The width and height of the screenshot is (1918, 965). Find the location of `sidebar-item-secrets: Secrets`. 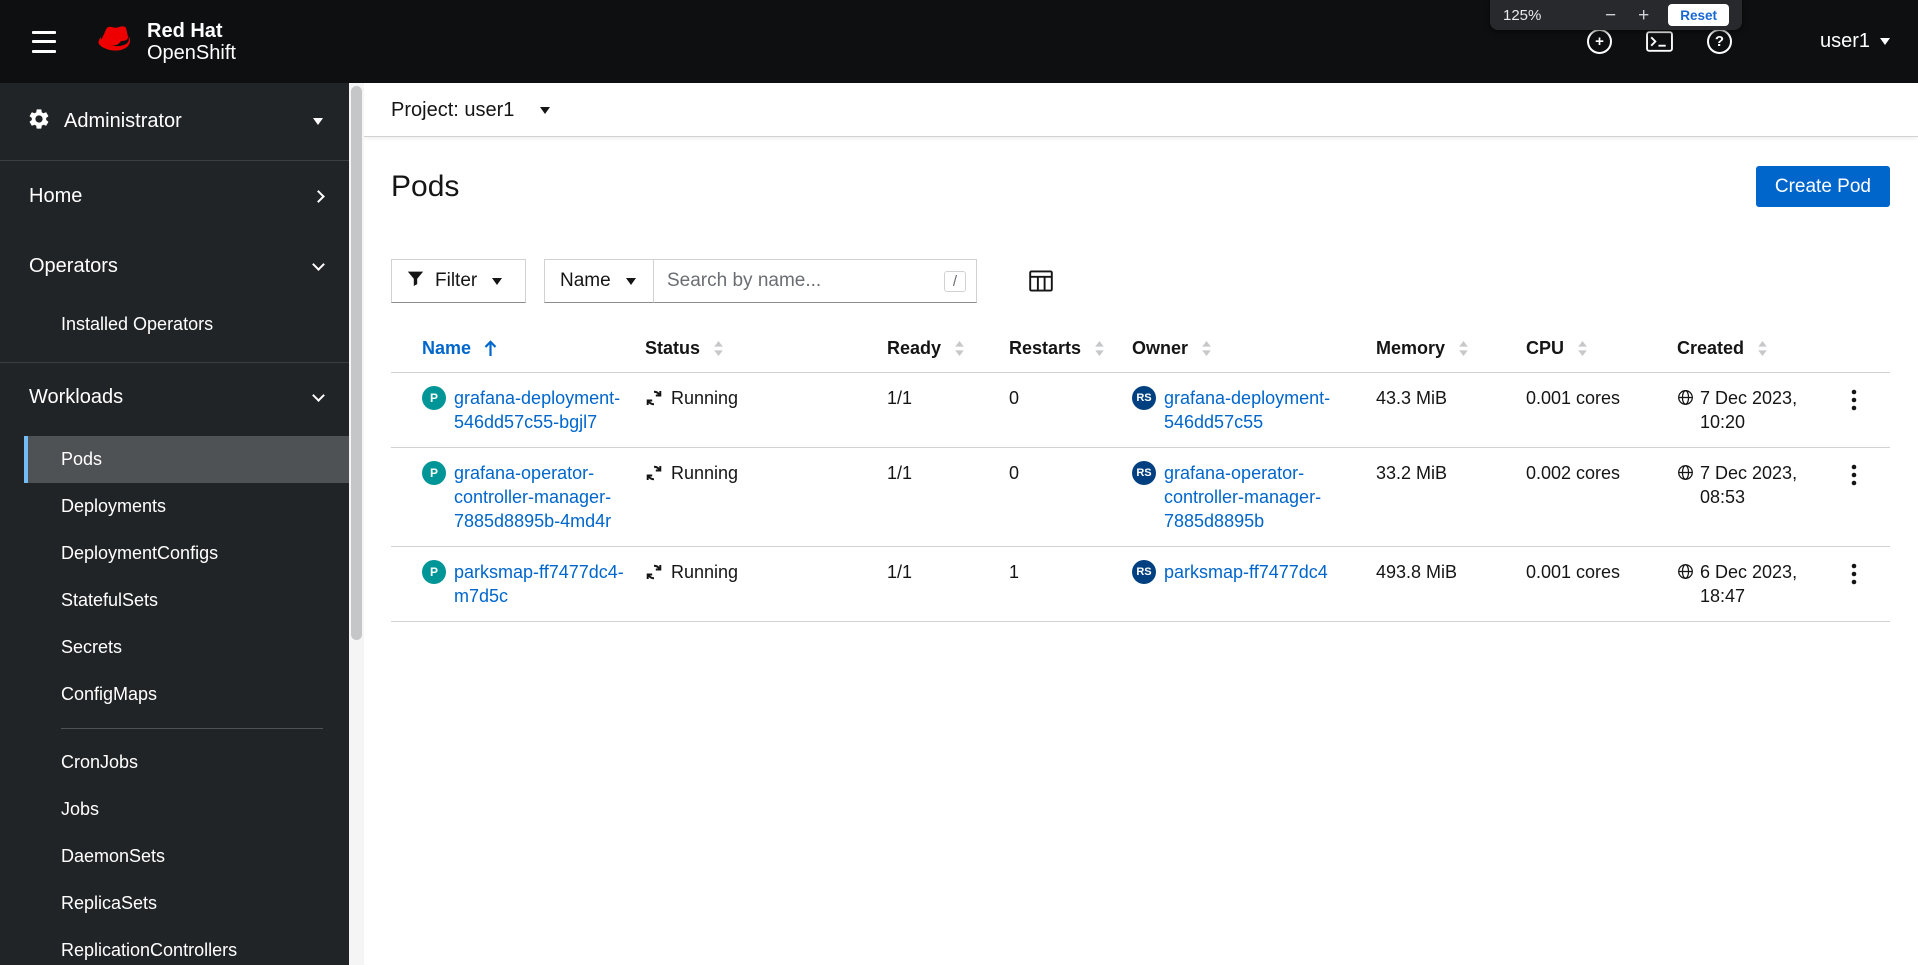

sidebar-item-secrets: Secrets is located at coordinates (174, 647).